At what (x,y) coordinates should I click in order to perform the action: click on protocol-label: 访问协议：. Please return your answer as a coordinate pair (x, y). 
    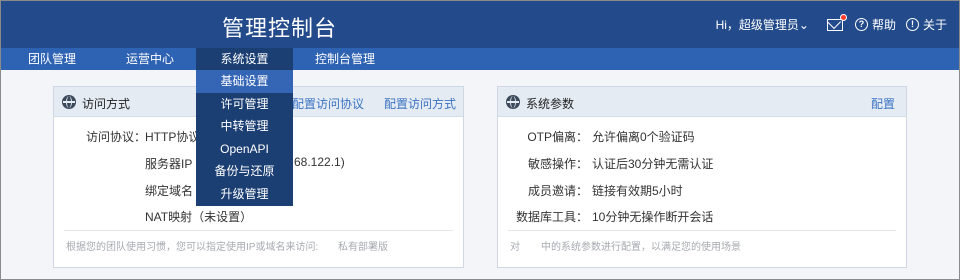
    Looking at the image, I should click on (116, 137).